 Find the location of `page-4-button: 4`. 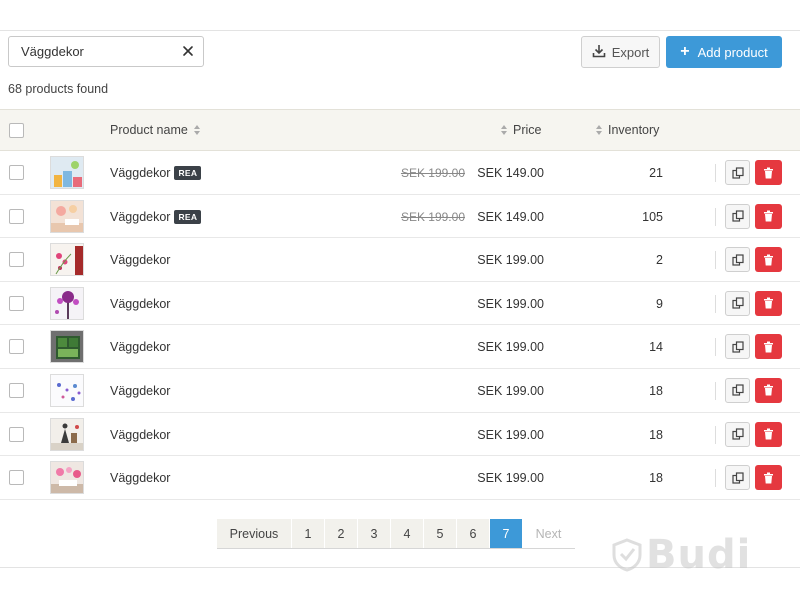

page-4-button: 4 is located at coordinates (407, 533).